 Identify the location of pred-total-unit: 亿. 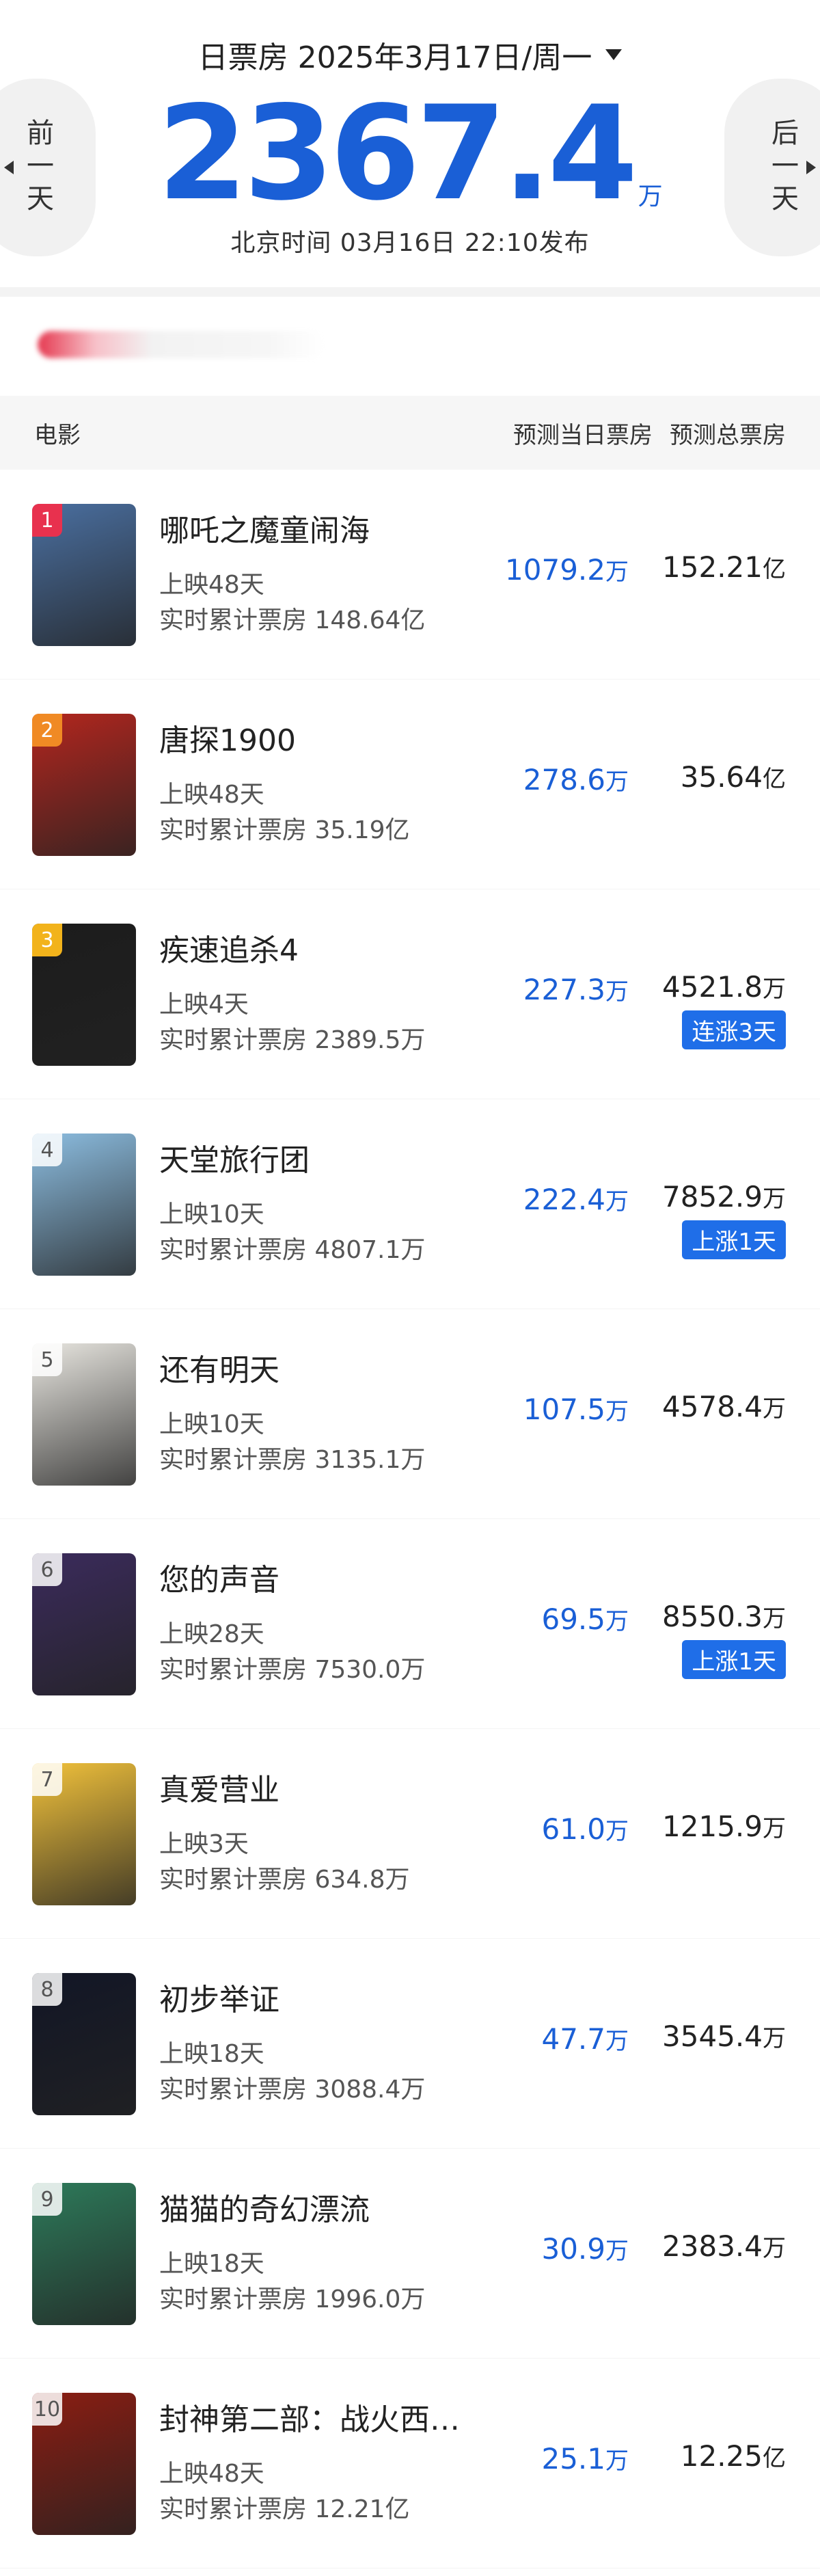
(775, 779).